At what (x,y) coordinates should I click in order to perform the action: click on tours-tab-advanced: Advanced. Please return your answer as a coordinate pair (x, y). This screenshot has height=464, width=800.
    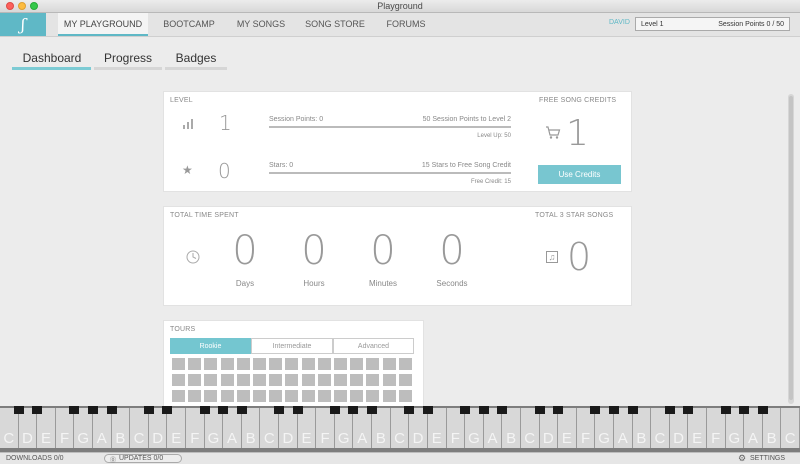
    Looking at the image, I should click on (373, 346).